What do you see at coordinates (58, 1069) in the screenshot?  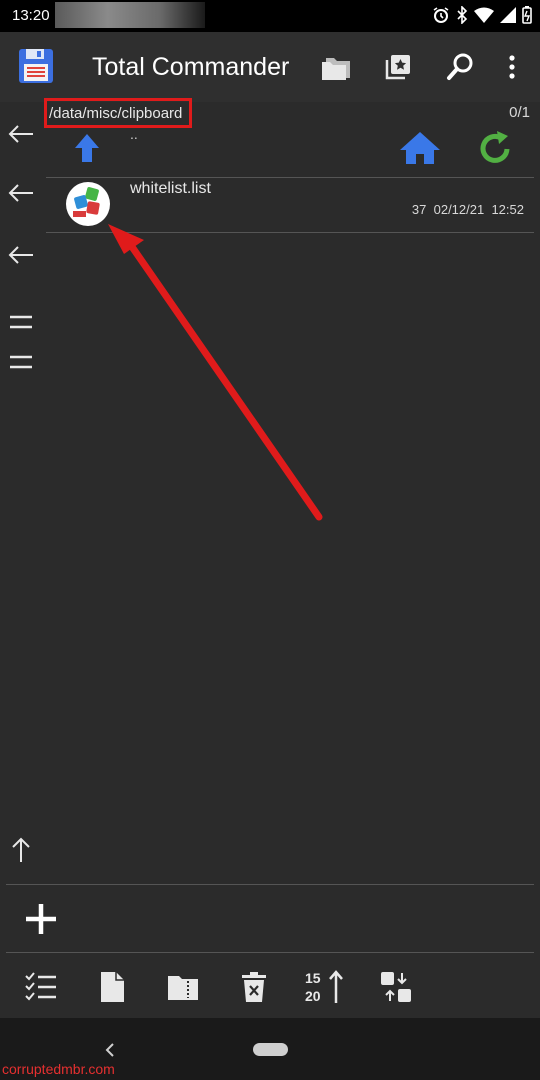 I see `watermark: corruptedmbr.com` at bounding box center [58, 1069].